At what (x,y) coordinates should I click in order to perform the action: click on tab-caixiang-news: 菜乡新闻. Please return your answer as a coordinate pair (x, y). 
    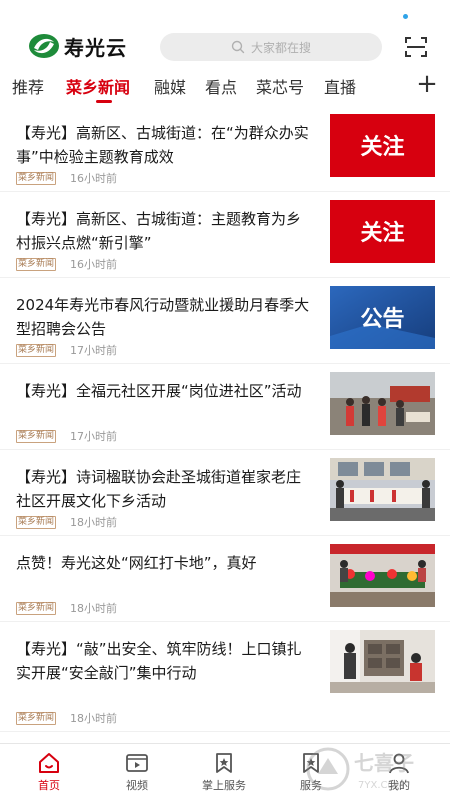
    Looking at the image, I should click on (98, 86).